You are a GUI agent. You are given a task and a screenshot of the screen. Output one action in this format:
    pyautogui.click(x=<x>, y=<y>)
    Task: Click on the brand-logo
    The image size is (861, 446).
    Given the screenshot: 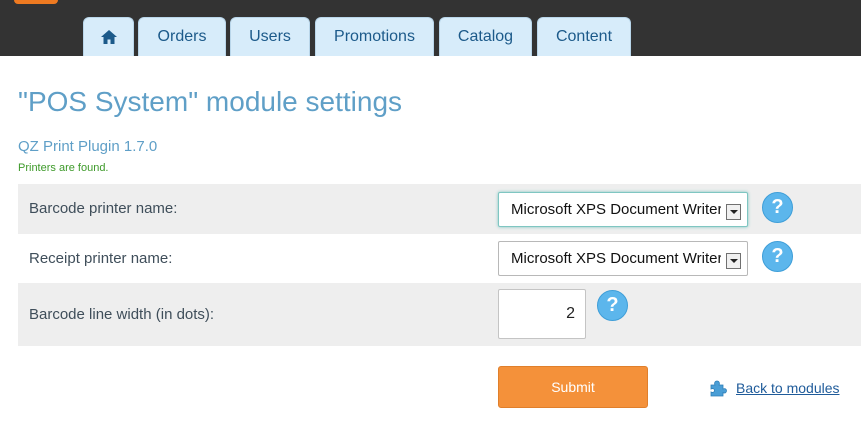 What is the action you would take?
    pyautogui.click(x=36, y=2)
    